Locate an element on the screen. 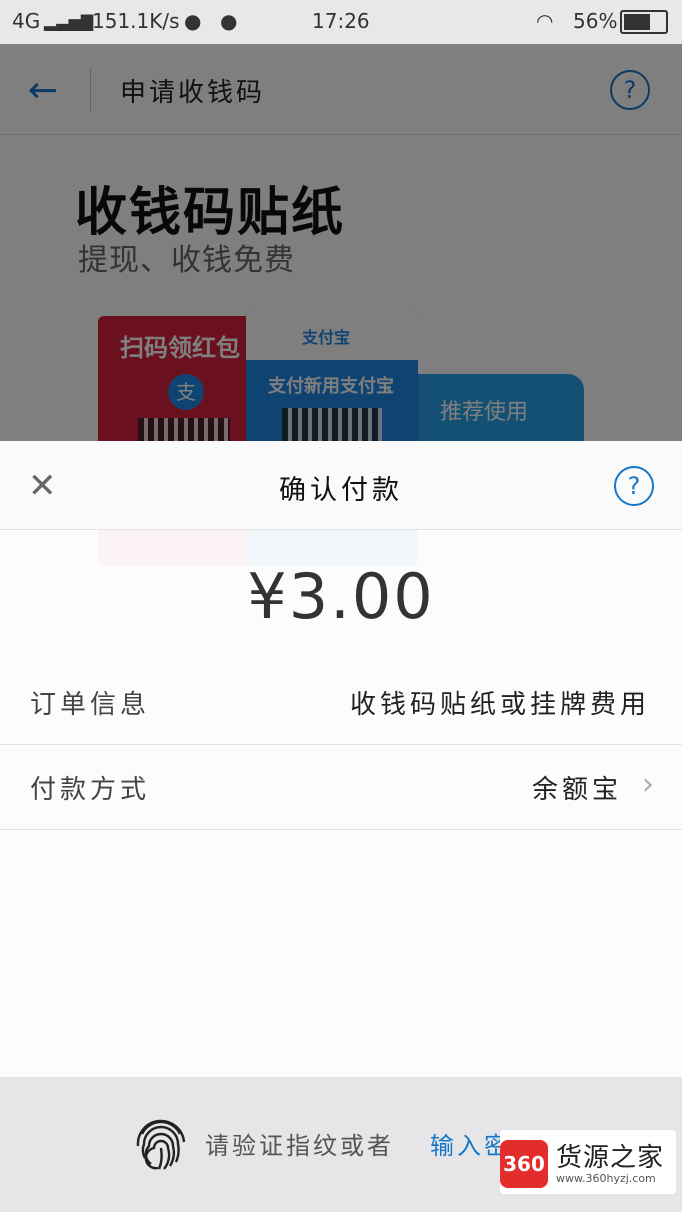  clock: 17:26 is located at coordinates (341, 21).